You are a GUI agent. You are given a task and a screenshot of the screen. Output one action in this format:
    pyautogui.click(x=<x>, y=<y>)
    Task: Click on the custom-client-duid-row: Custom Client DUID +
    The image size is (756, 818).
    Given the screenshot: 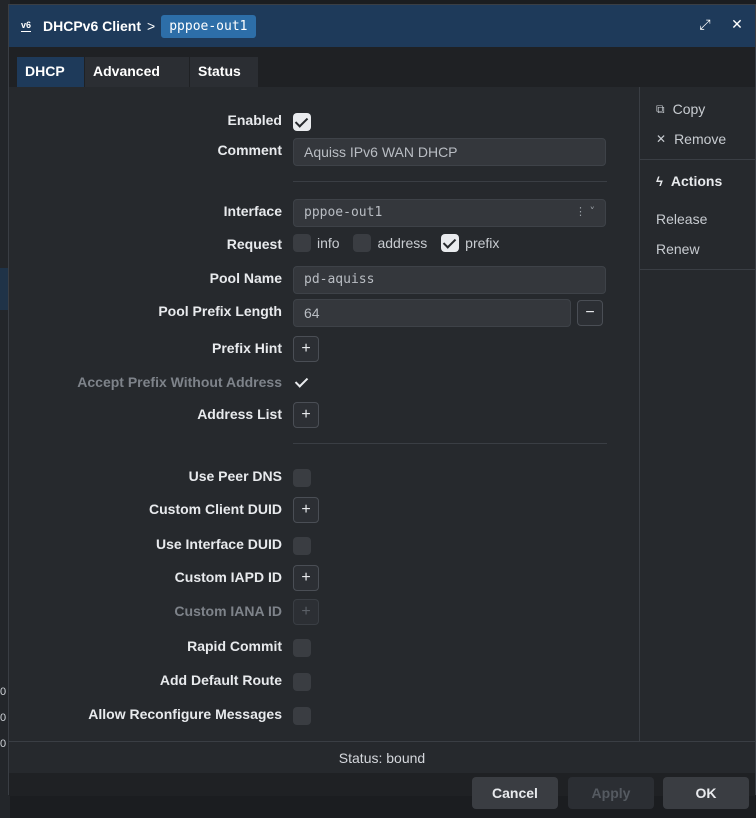 What is the action you would take?
    pyautogui.click(x=324, y=511)
    